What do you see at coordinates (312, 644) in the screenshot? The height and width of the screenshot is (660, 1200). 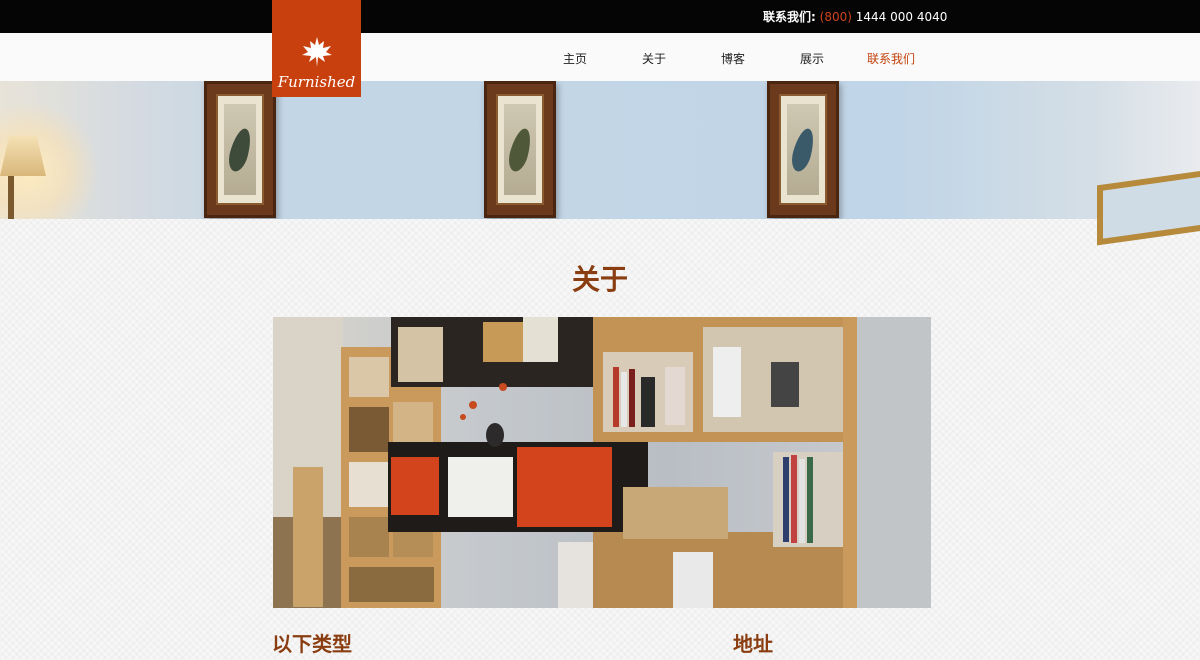 I see `types-heading: 以下类型` at bounding box center [312, 644].